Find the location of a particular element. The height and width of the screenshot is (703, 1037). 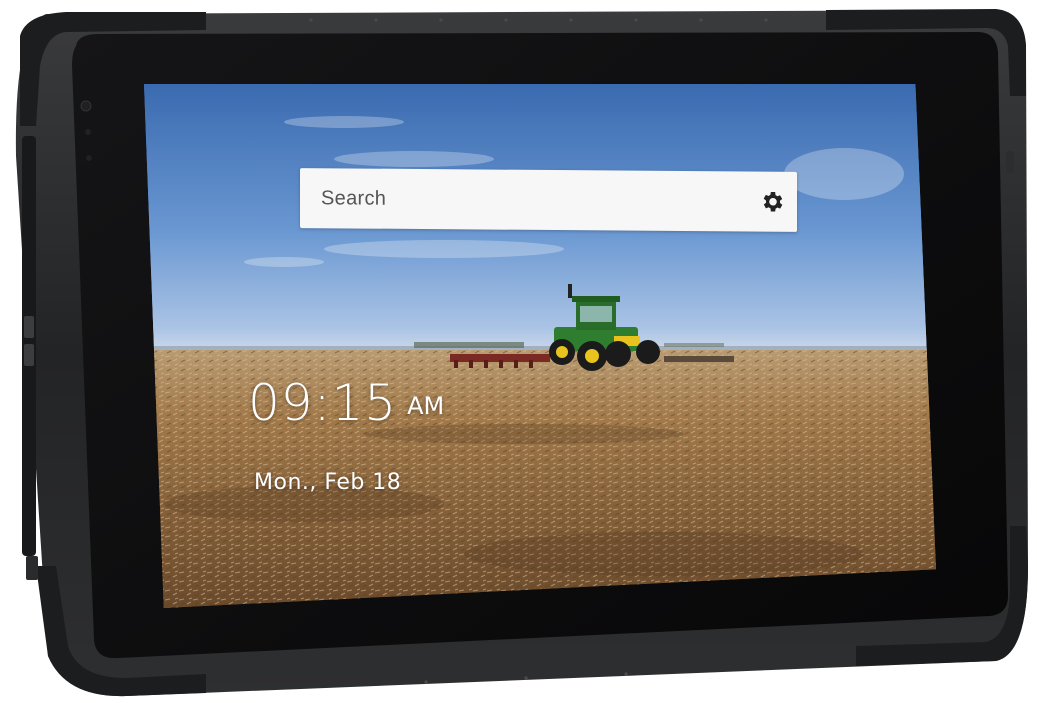

search-bar: Search is located at coordinates (548, 200).